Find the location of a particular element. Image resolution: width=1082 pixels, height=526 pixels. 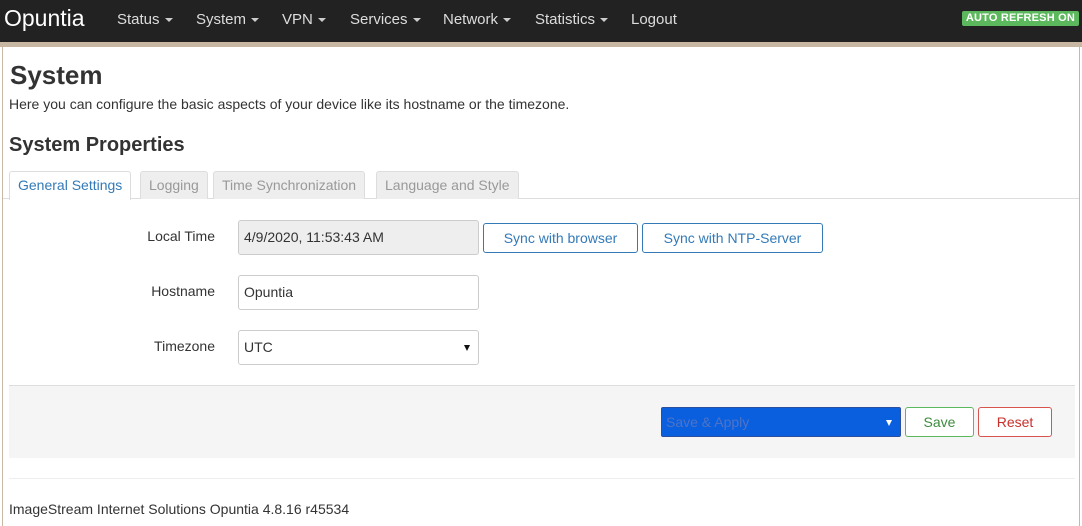

nav-status: Status is located at coordinates (145, 19).